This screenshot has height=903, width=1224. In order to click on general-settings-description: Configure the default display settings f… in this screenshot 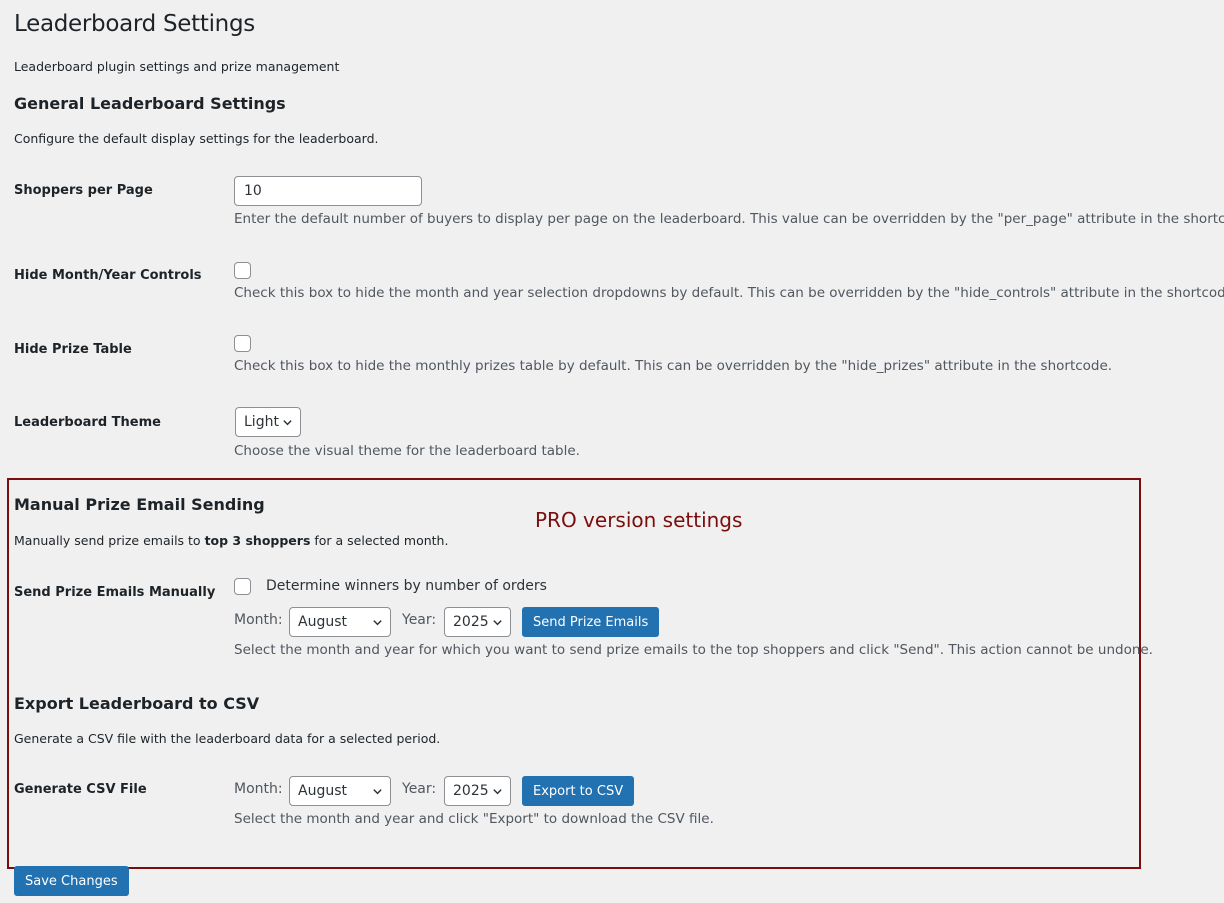, I will do `click(196, 138)`.